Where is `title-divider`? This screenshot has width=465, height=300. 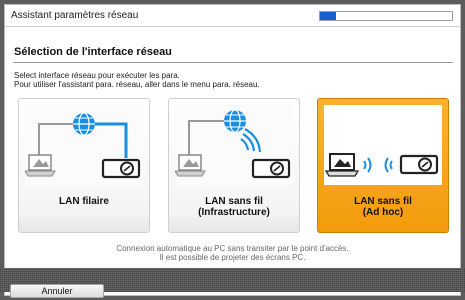 title-divider is located at coordinates (233, 62).